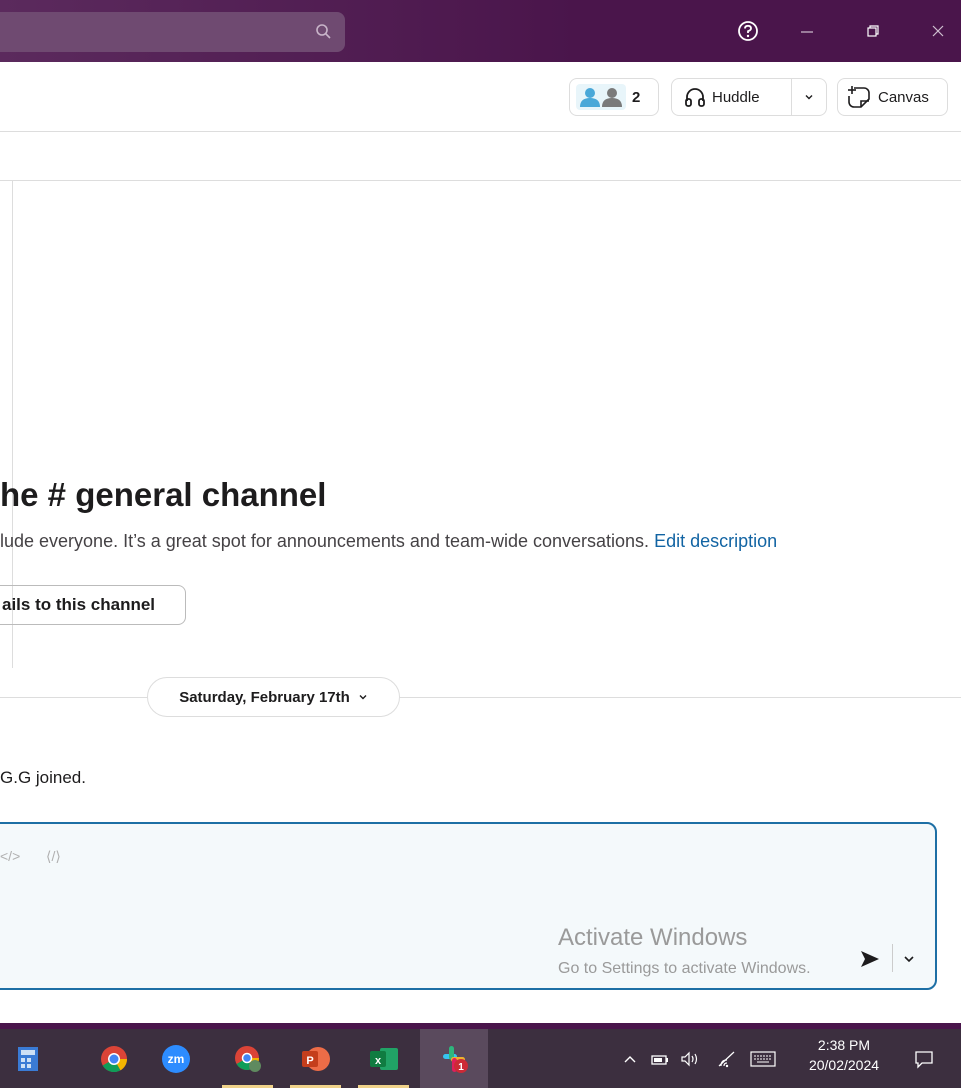 This screenshot has width=961, height=1088. I want to click on taskbar-excel: x, so click(383, 1058).